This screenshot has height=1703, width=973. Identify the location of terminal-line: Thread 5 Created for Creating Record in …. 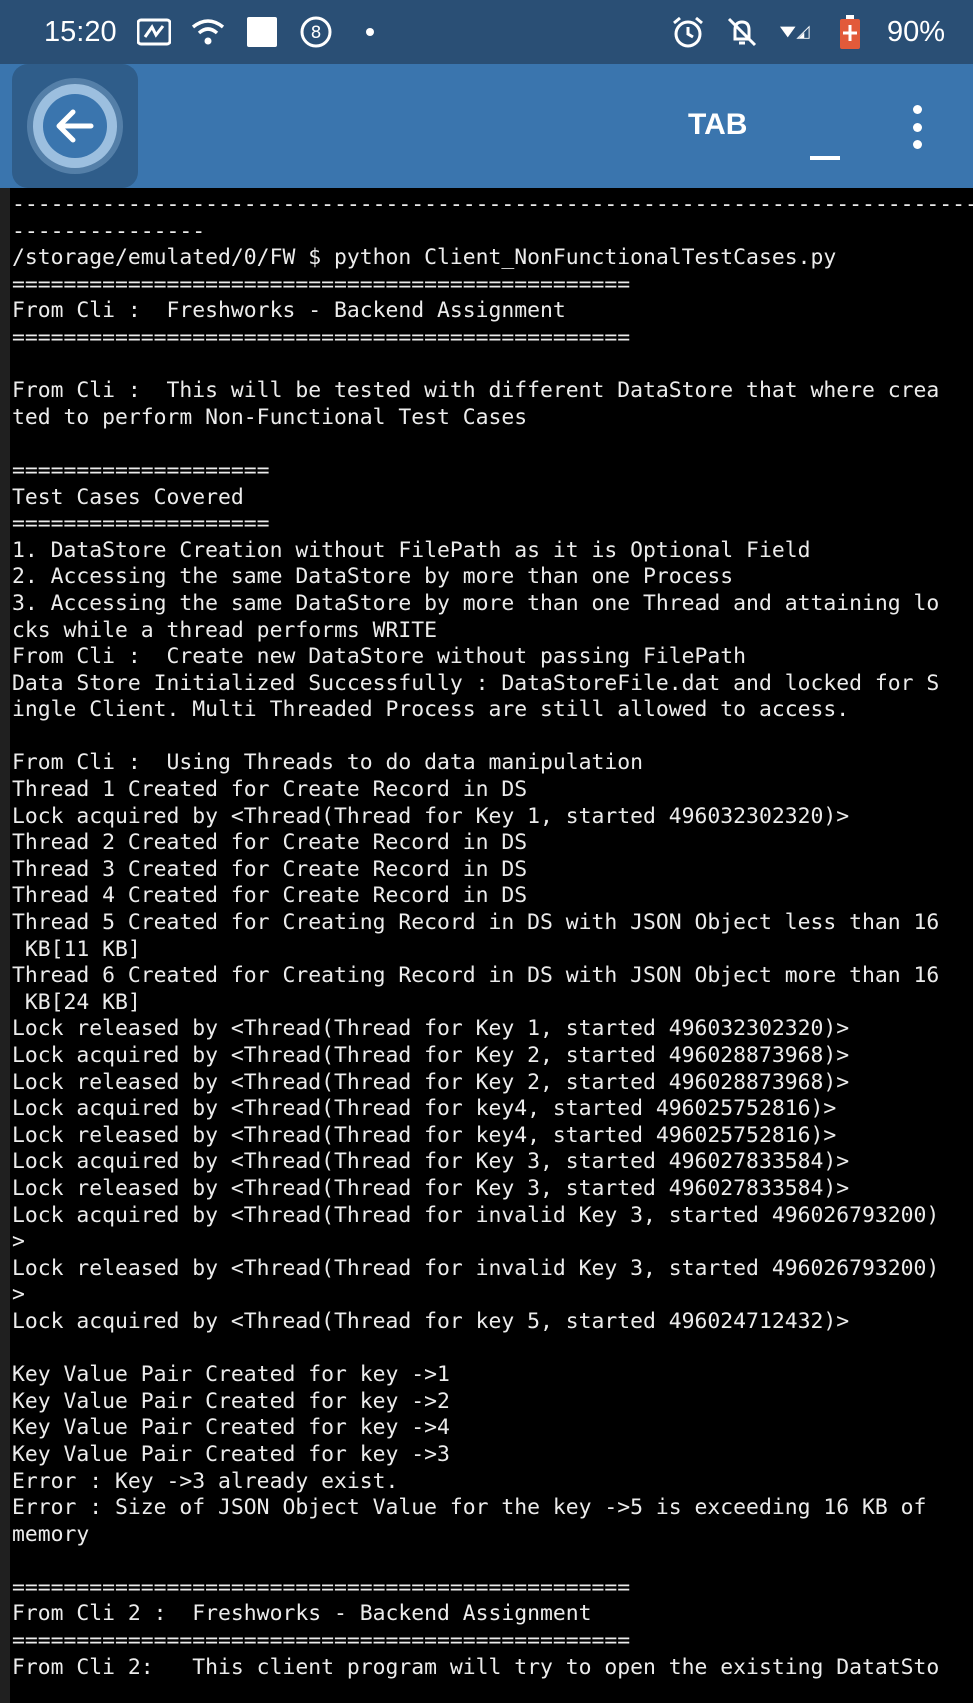
(476, 923).